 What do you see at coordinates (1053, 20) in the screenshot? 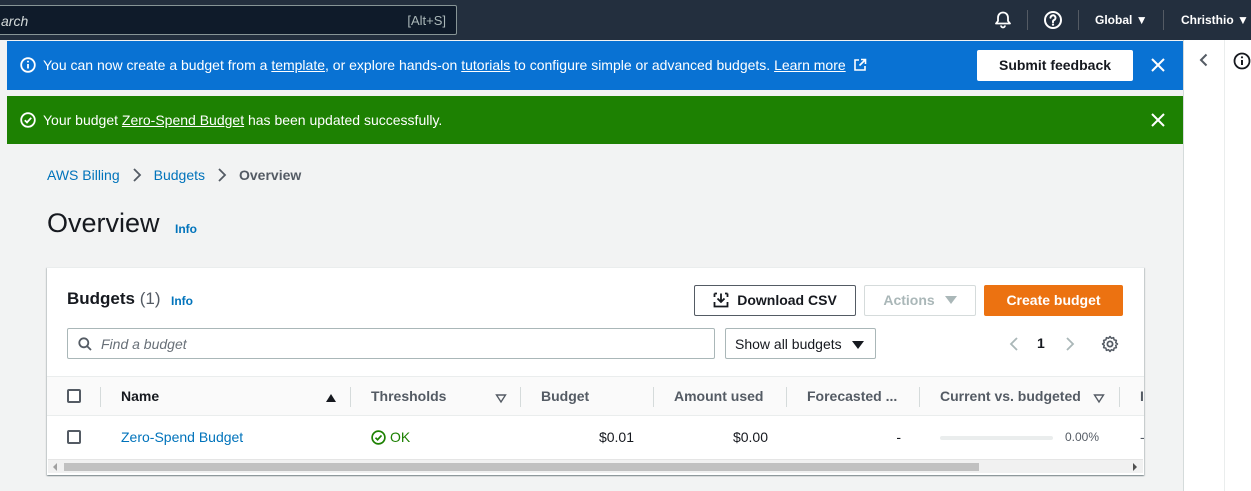
I see `help-icon` at bounding box center [1053, 20].